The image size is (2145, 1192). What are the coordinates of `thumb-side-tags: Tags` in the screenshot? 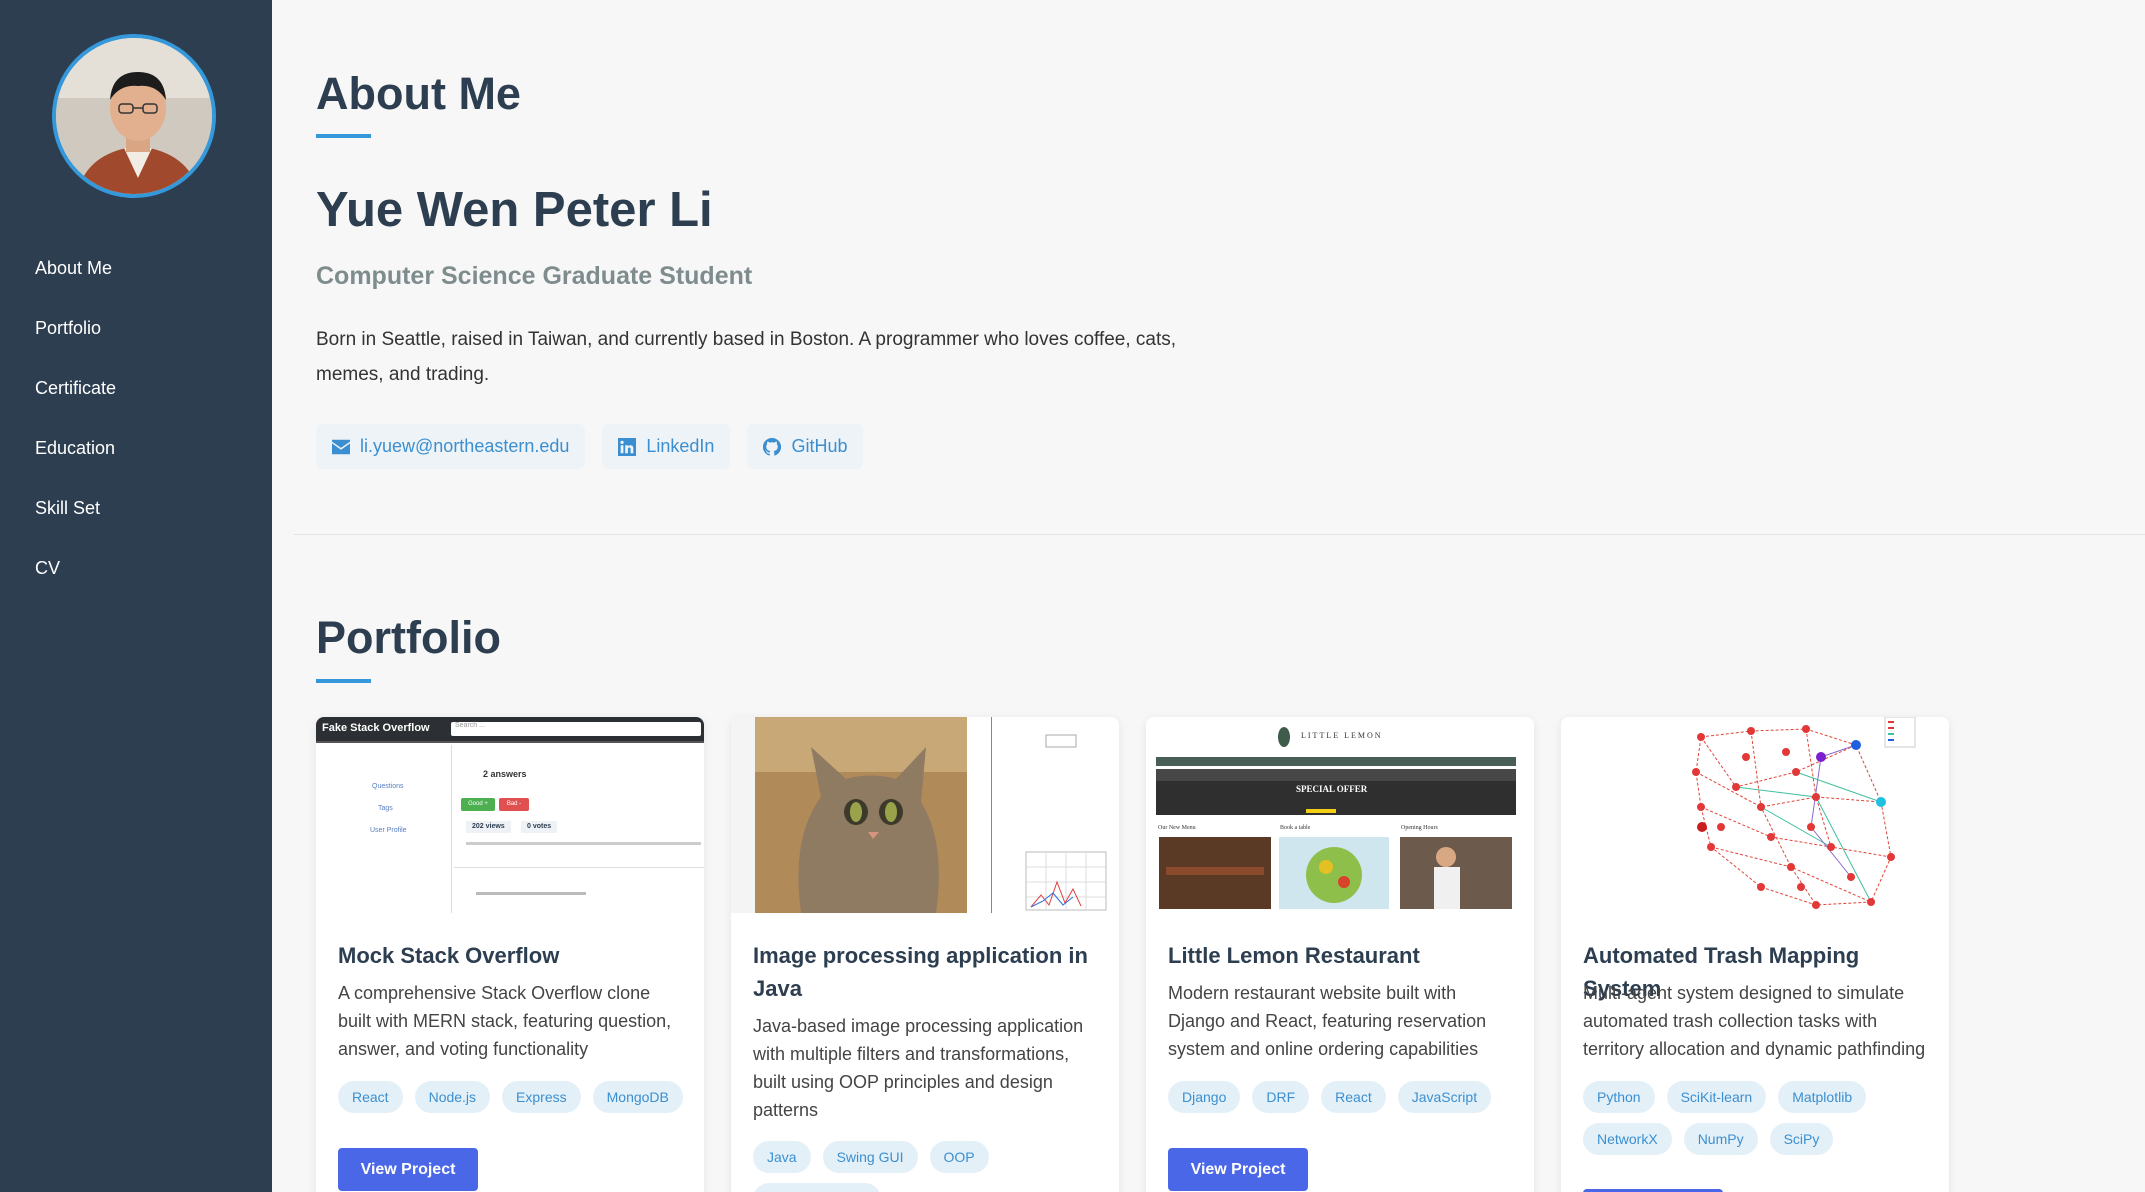 It's located at (385, 808).